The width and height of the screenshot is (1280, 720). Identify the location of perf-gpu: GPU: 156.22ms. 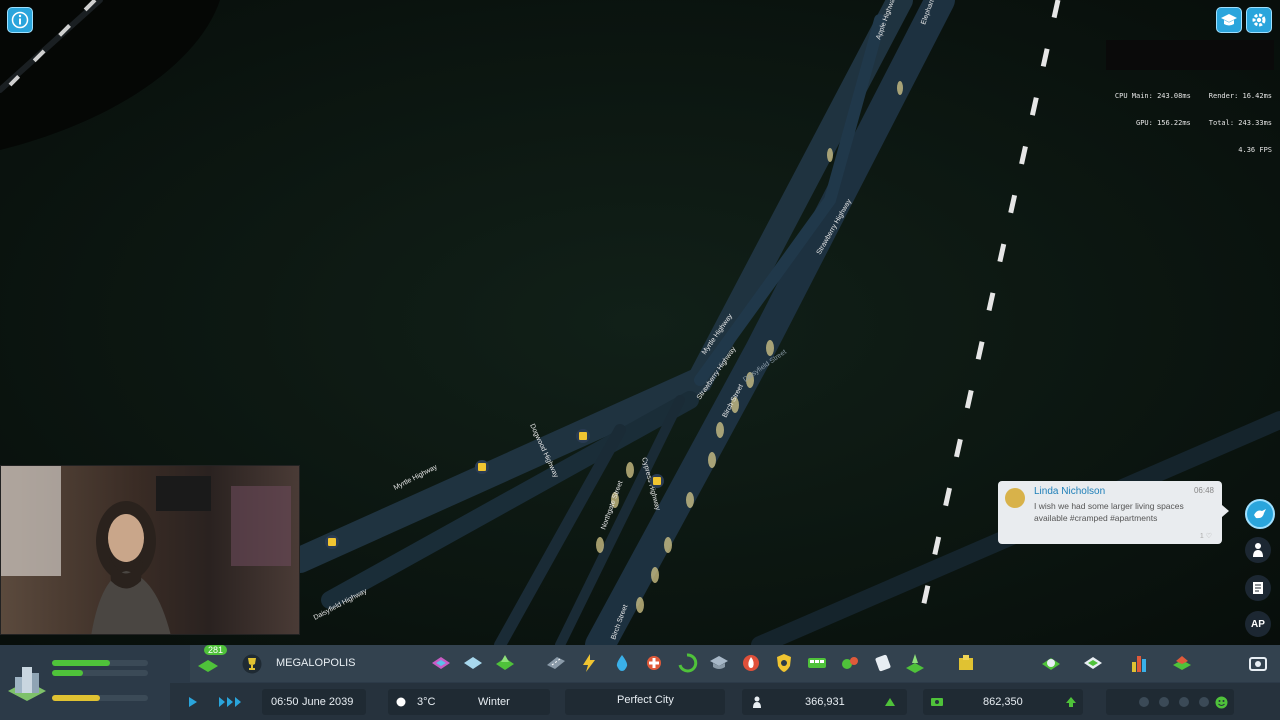
(1163, 123).